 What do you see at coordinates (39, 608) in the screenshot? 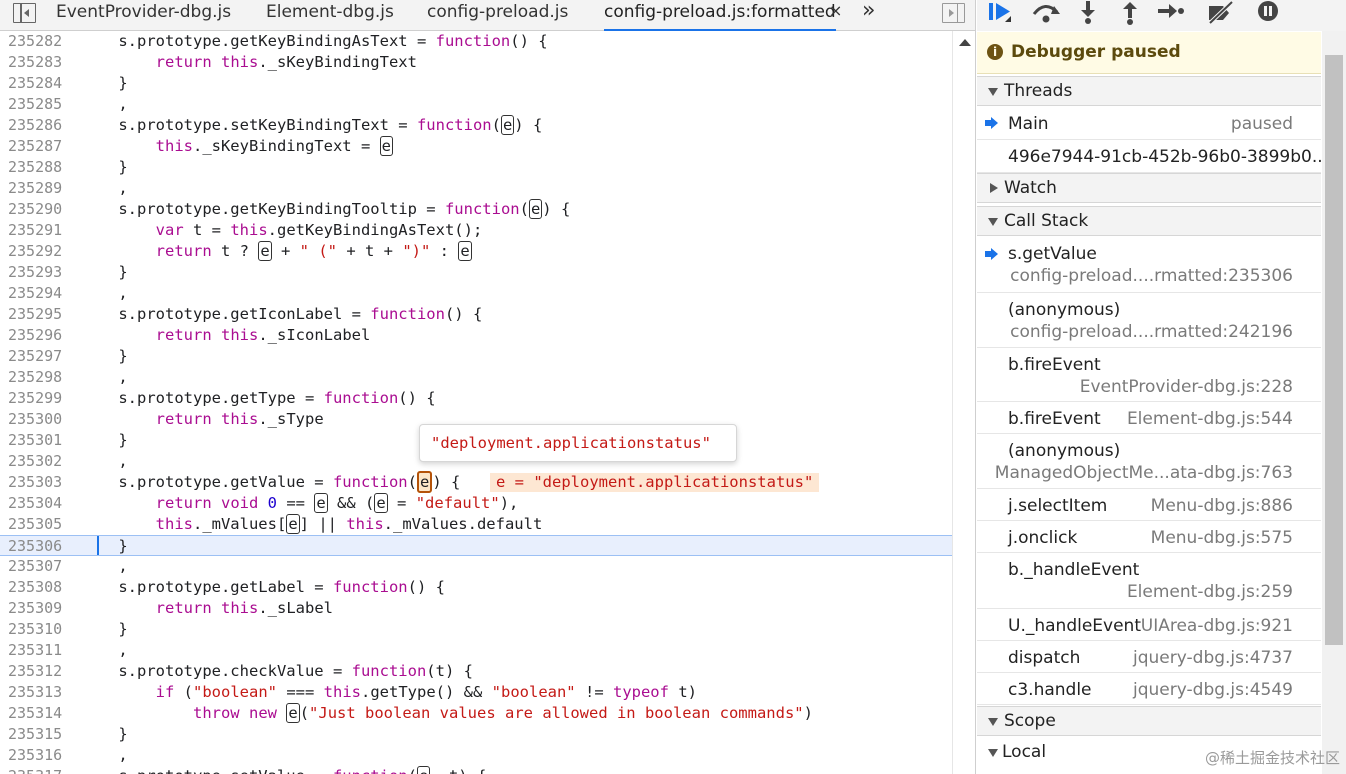
I see `line-number: 235309` at bounding box center [39, 608].